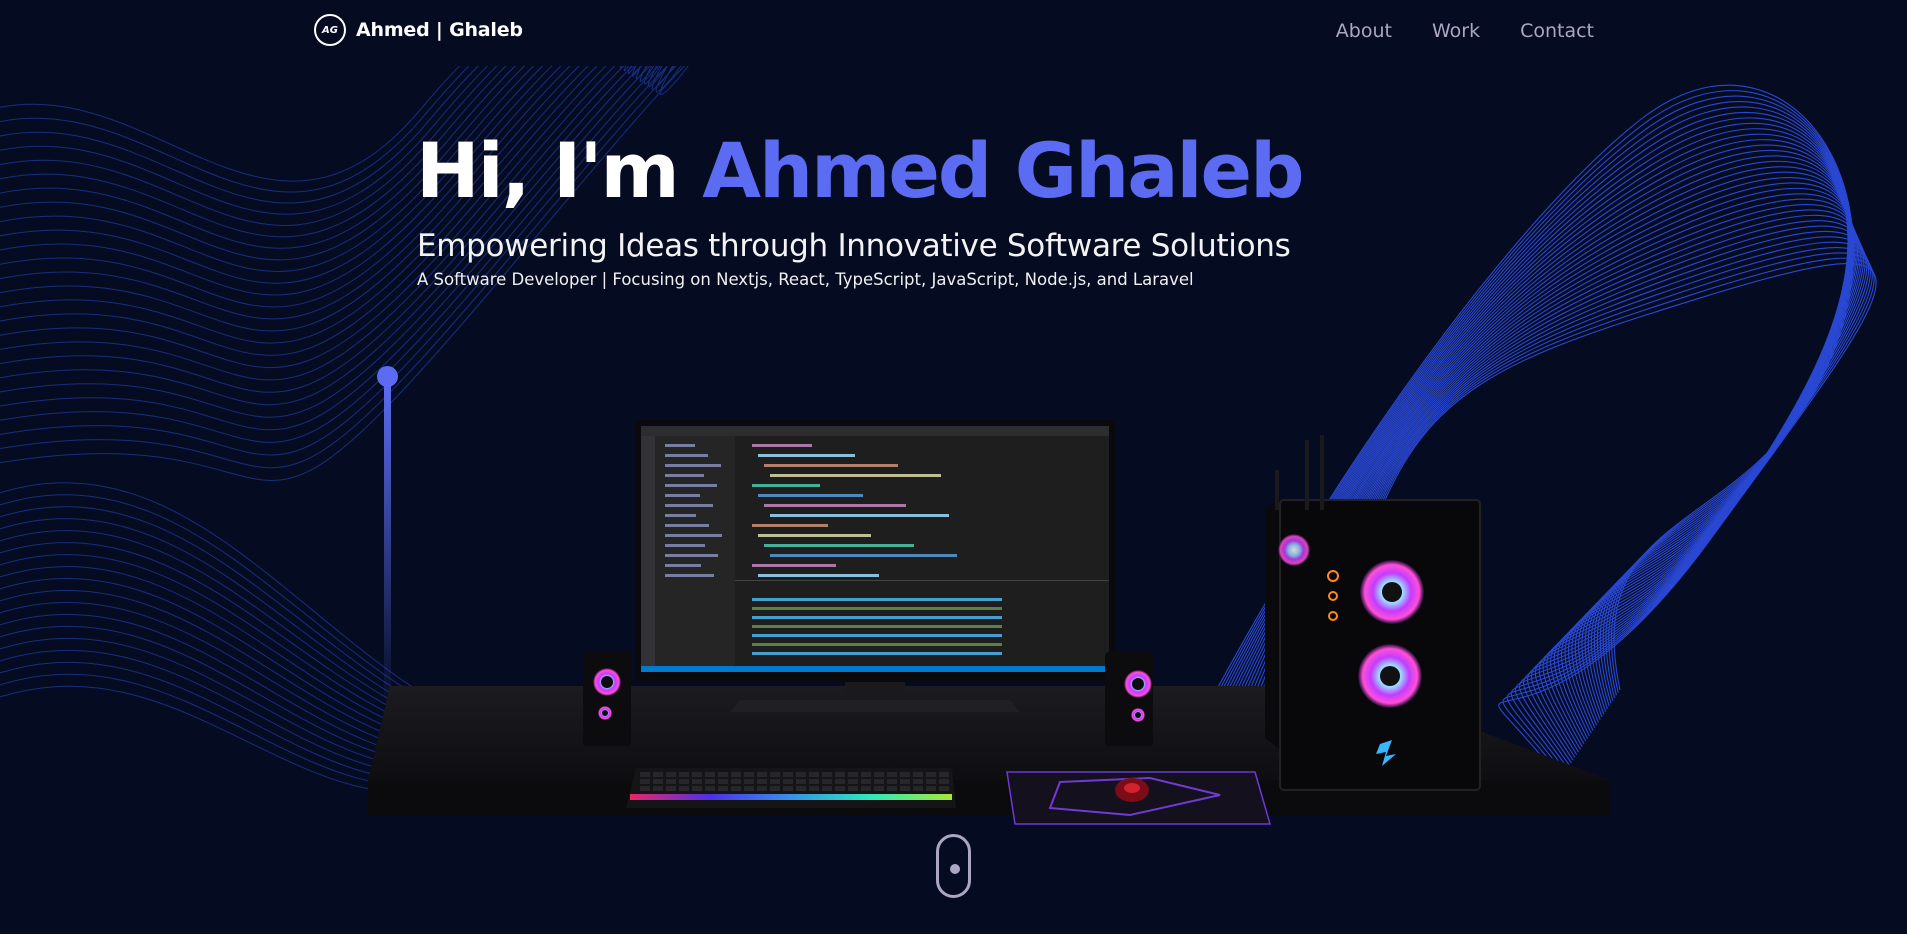 Image resolution: width=1907 pixels, height=934 pixels. I want to click on scroll-indicator-dot, so click(955, 869).